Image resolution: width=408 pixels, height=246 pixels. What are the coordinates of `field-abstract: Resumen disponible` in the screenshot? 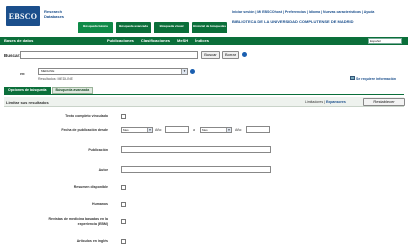 It's located at (204, 188).